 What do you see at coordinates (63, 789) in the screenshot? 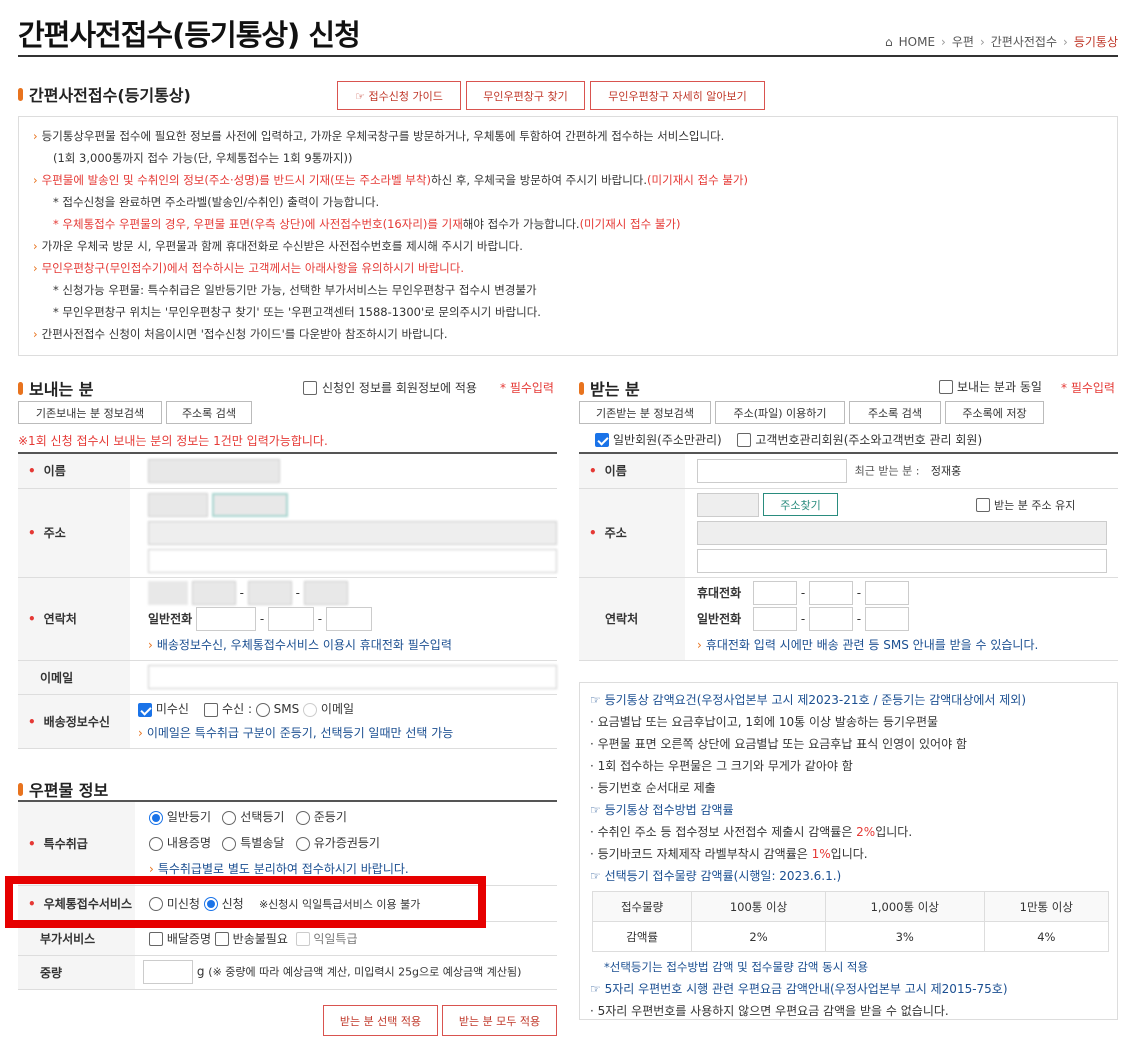
I see `mail-section-title: 우편물 정보` at bounding box center [63, 789].